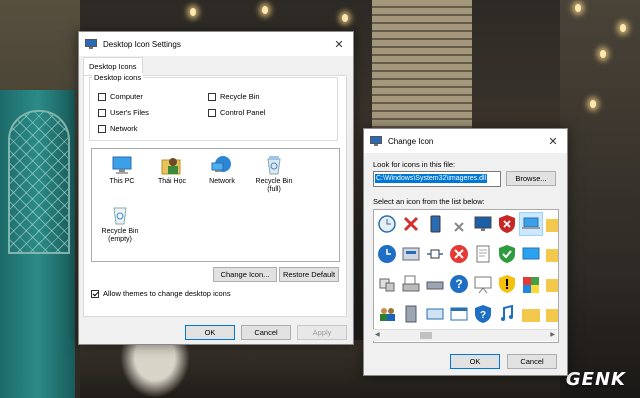  Describe the element at coordinates (411, 254) in the screenshot. I see `scanner-icon` at that location.